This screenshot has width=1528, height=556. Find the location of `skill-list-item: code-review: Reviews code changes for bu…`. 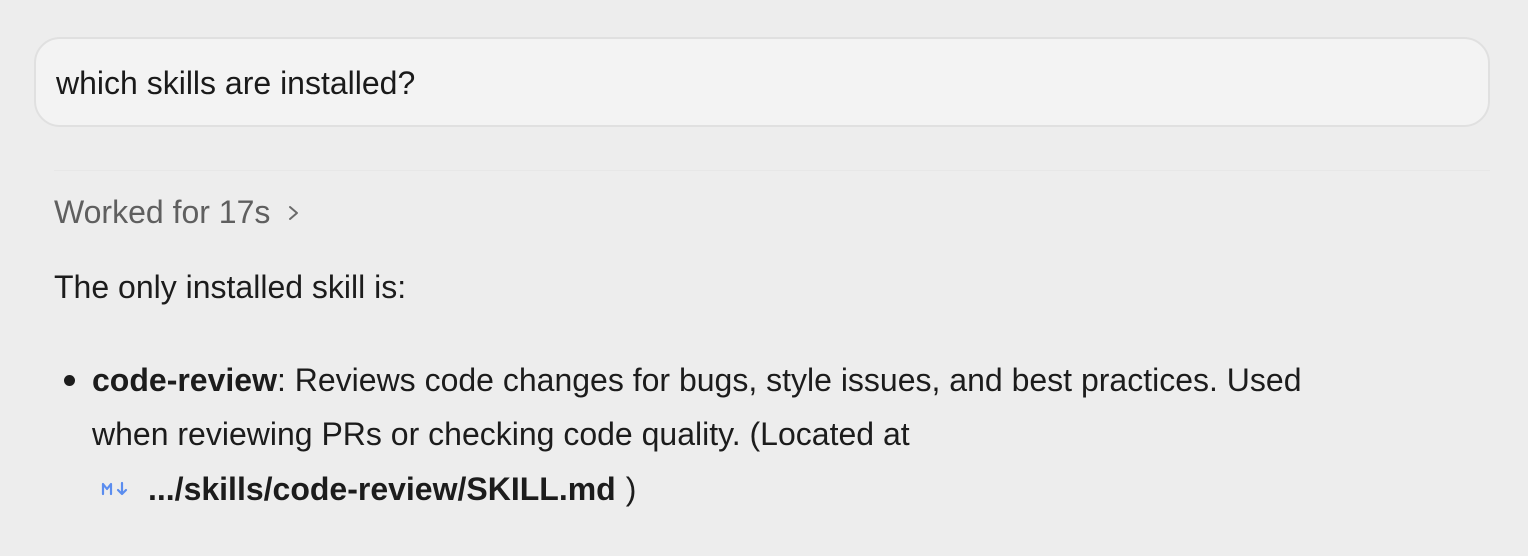

skill-list-item: code-review: Reviews code changes for bu… is located at coordinates (696, 380).